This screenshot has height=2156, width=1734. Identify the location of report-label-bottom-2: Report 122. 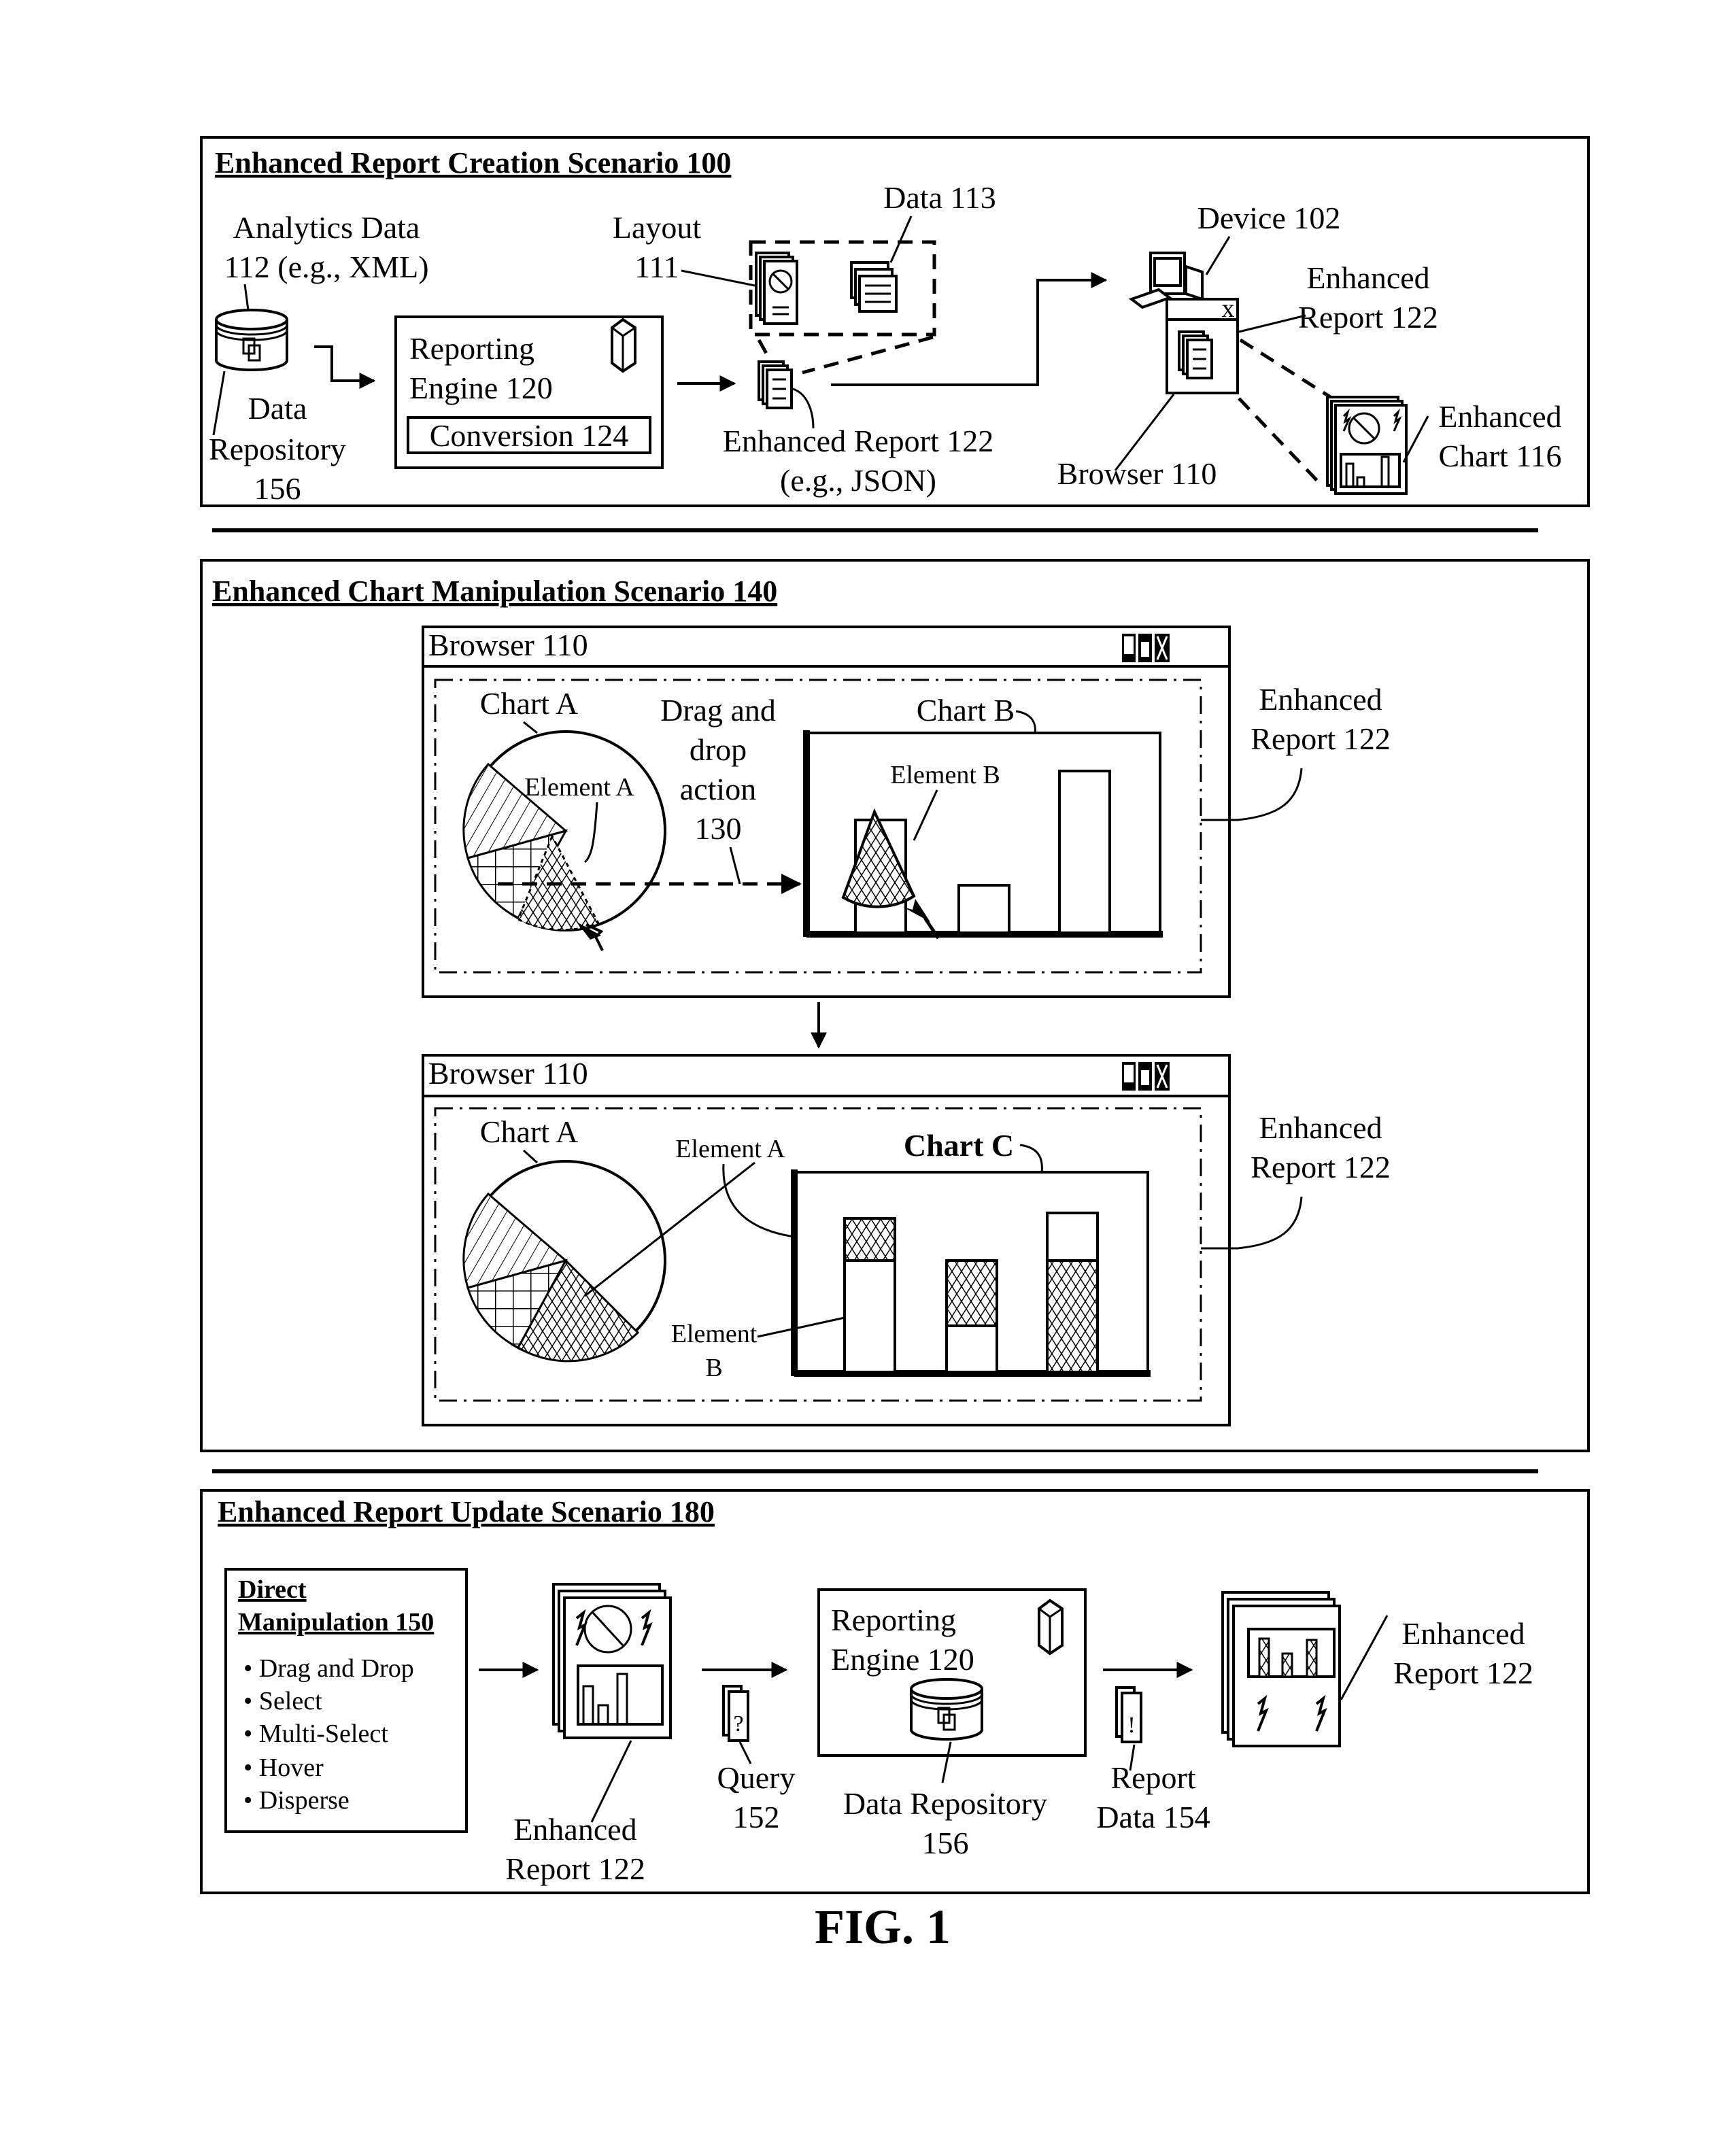
(1321, 1167).